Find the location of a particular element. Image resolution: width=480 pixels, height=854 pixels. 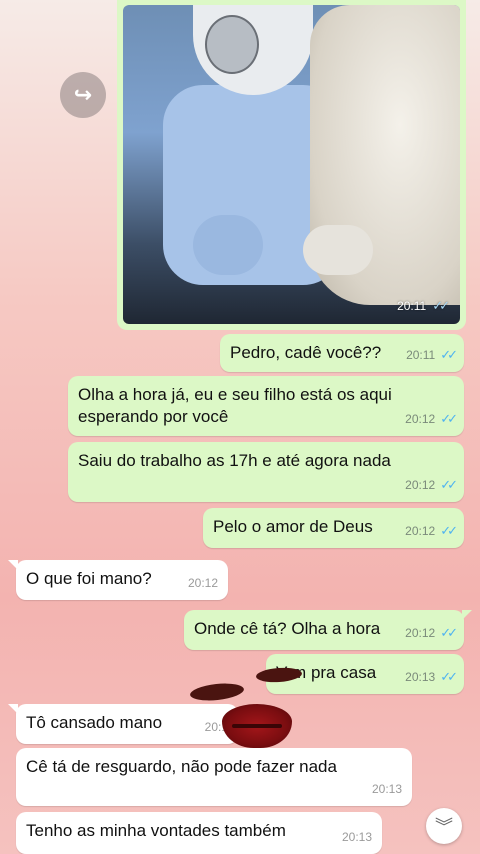

scroll-to-bottom-button: ︾ is located at coordinates (444, 826).